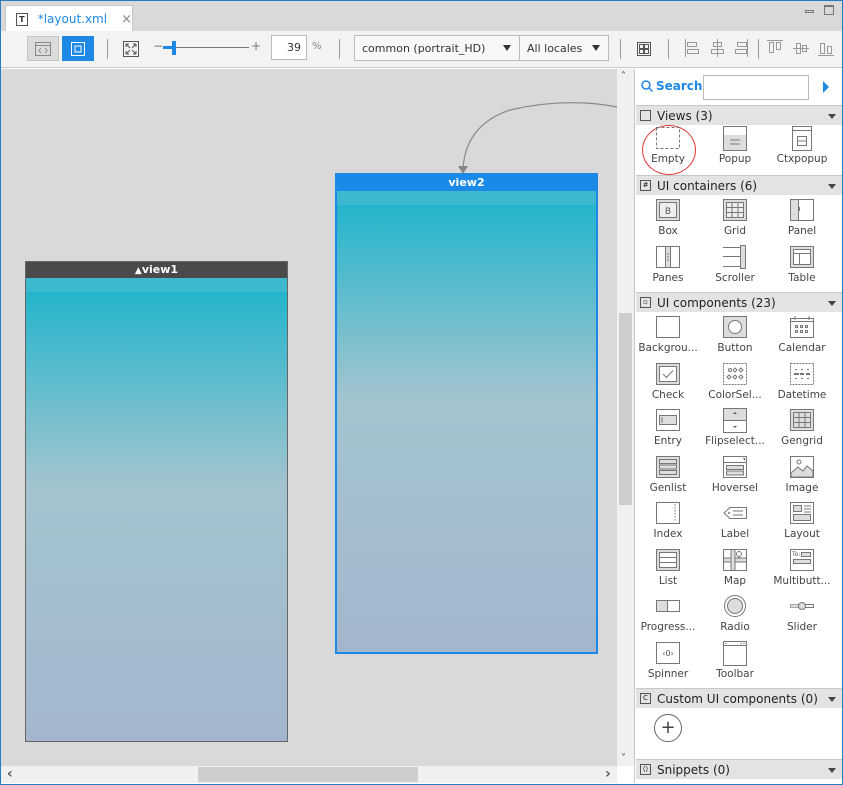  What do you see at coordinates (735, 220) in the screenshot?
I see `palette-item-grid: Grid` at bounding box center [735, 220].